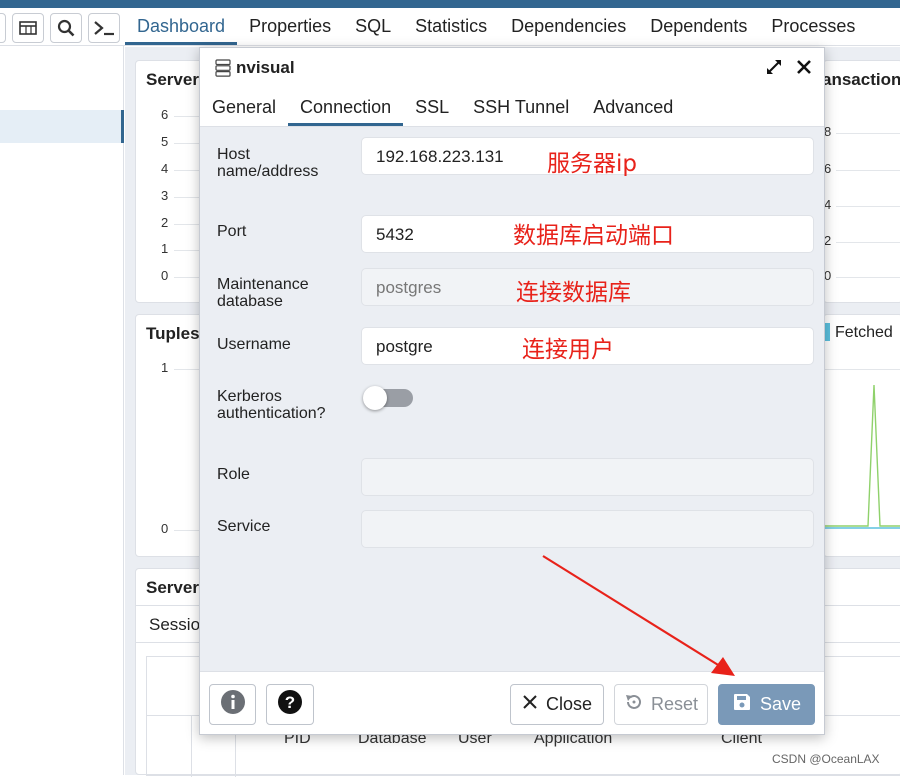 The width and height of the screenshot is (900, 777). What do you see at coordinates (181, 26) in the screenshot?
I see `tab-dashboard: Dashboard` at bounding box center [181, 26].